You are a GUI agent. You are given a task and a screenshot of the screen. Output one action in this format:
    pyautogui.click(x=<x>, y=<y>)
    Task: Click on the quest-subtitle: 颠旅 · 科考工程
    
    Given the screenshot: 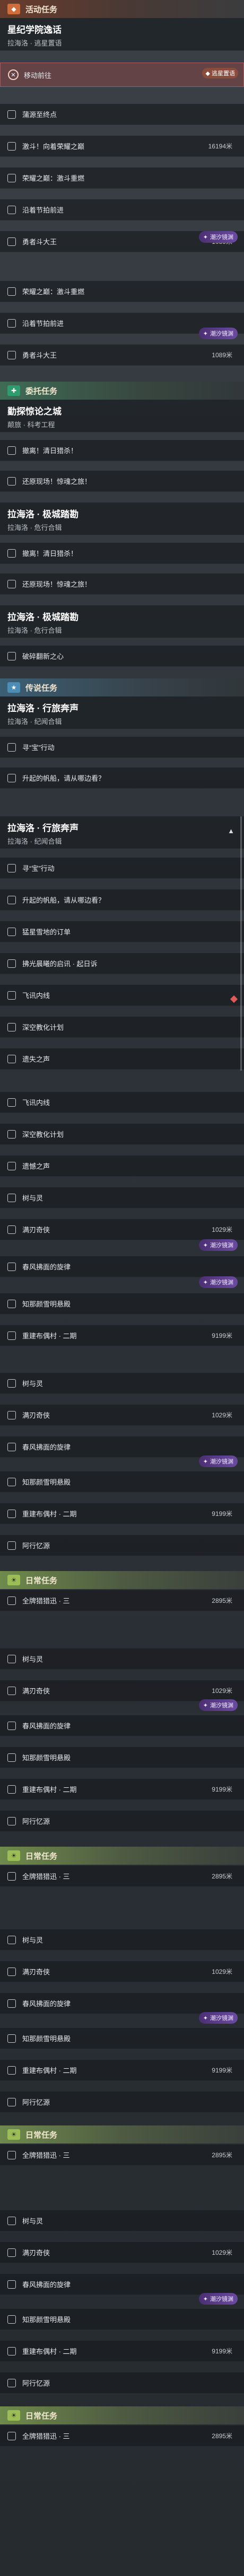 What is the action you would take?
    pyautogui.click(x=31, y=425)
    